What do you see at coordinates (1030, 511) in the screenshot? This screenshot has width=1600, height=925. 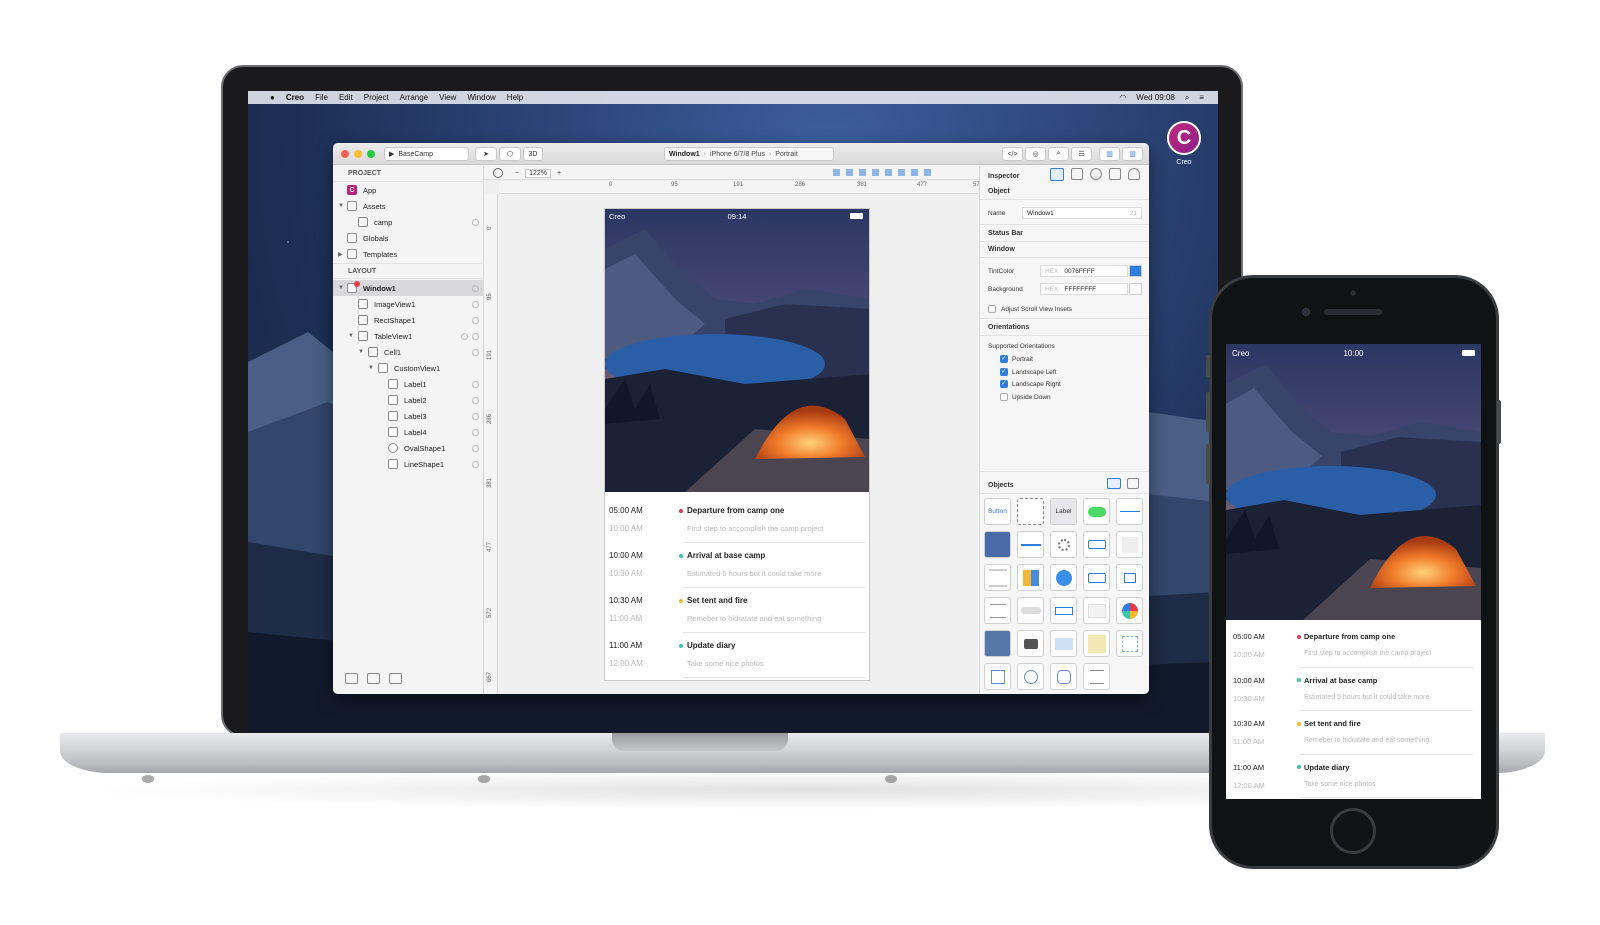 I see `object-view` at bounding box center [1030, 511].